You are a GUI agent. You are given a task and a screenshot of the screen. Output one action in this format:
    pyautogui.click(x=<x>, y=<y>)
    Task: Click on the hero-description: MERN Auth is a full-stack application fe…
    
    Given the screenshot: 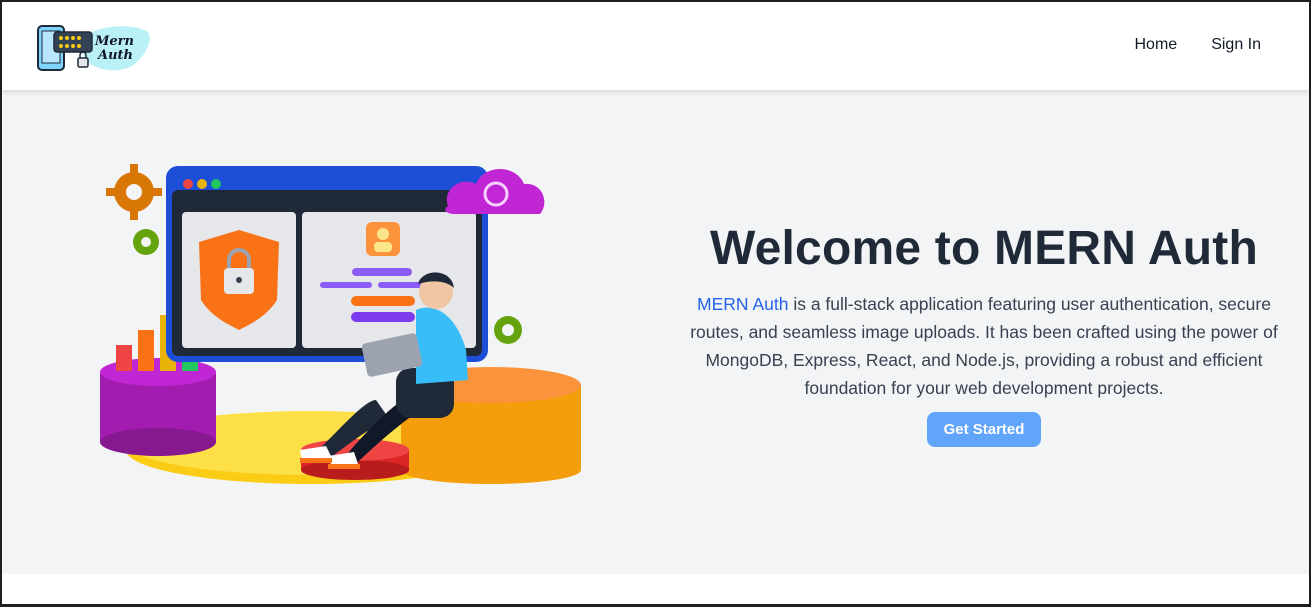 What is the action you would take?
    pyautogui.click(x=984, y=346)
    